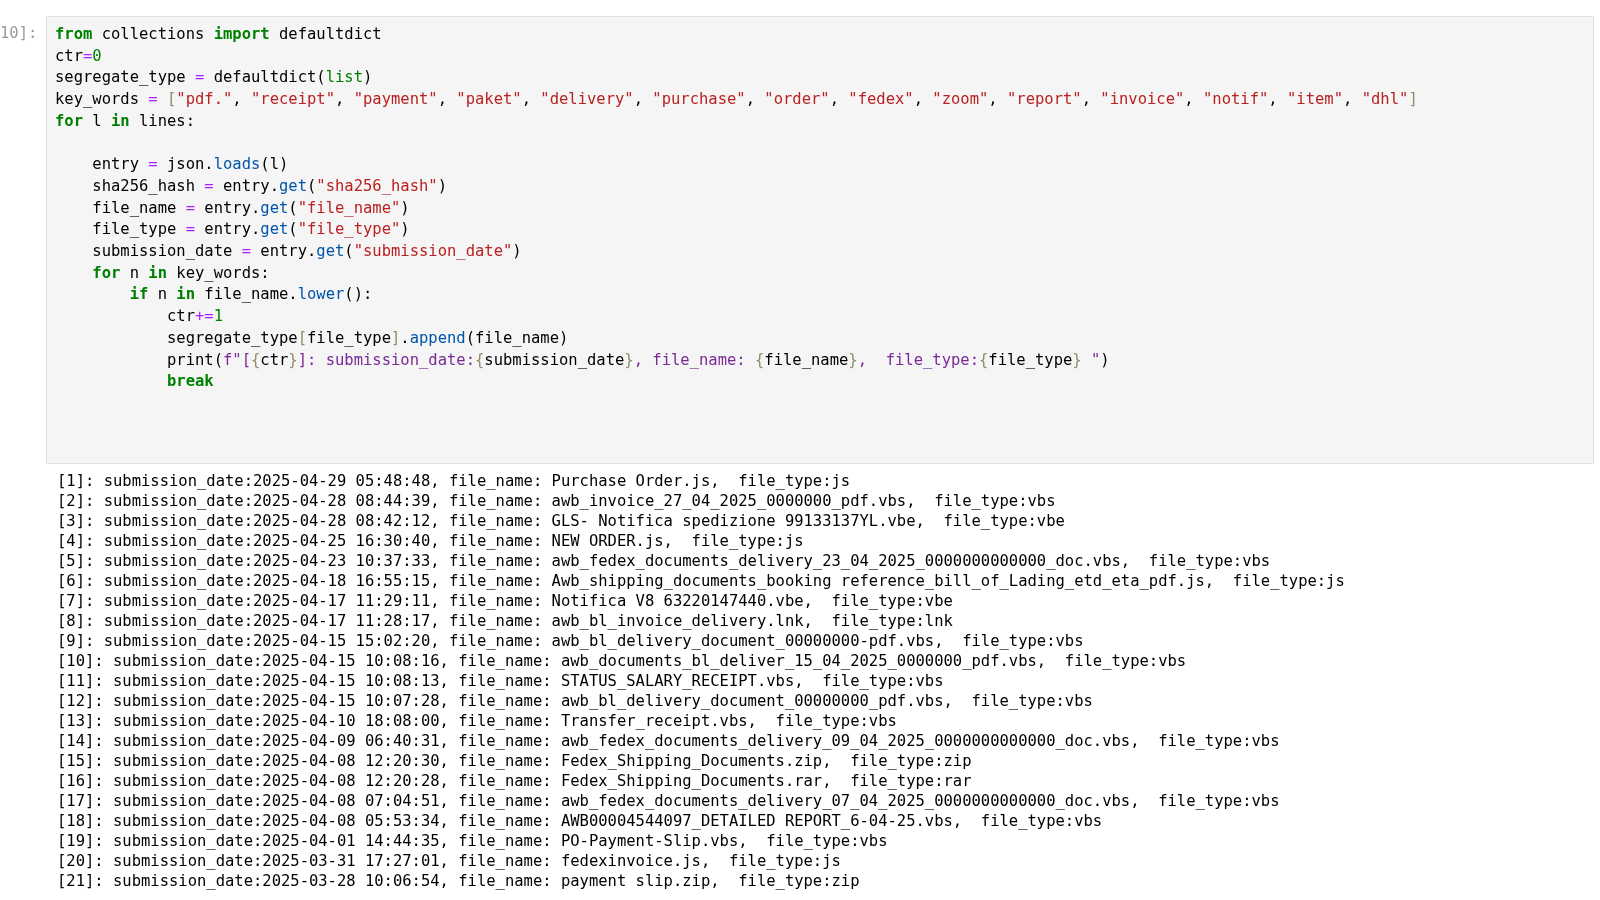 The image size is (1600, 900). Describe the element at coordinates (505, 620) in the screenshot. I see `output-line: [8]: submission_date:2025-04-17 11:28:17, file_name: awb_bl_invoice_delivery.lnk, file_type:lnk` at that location.